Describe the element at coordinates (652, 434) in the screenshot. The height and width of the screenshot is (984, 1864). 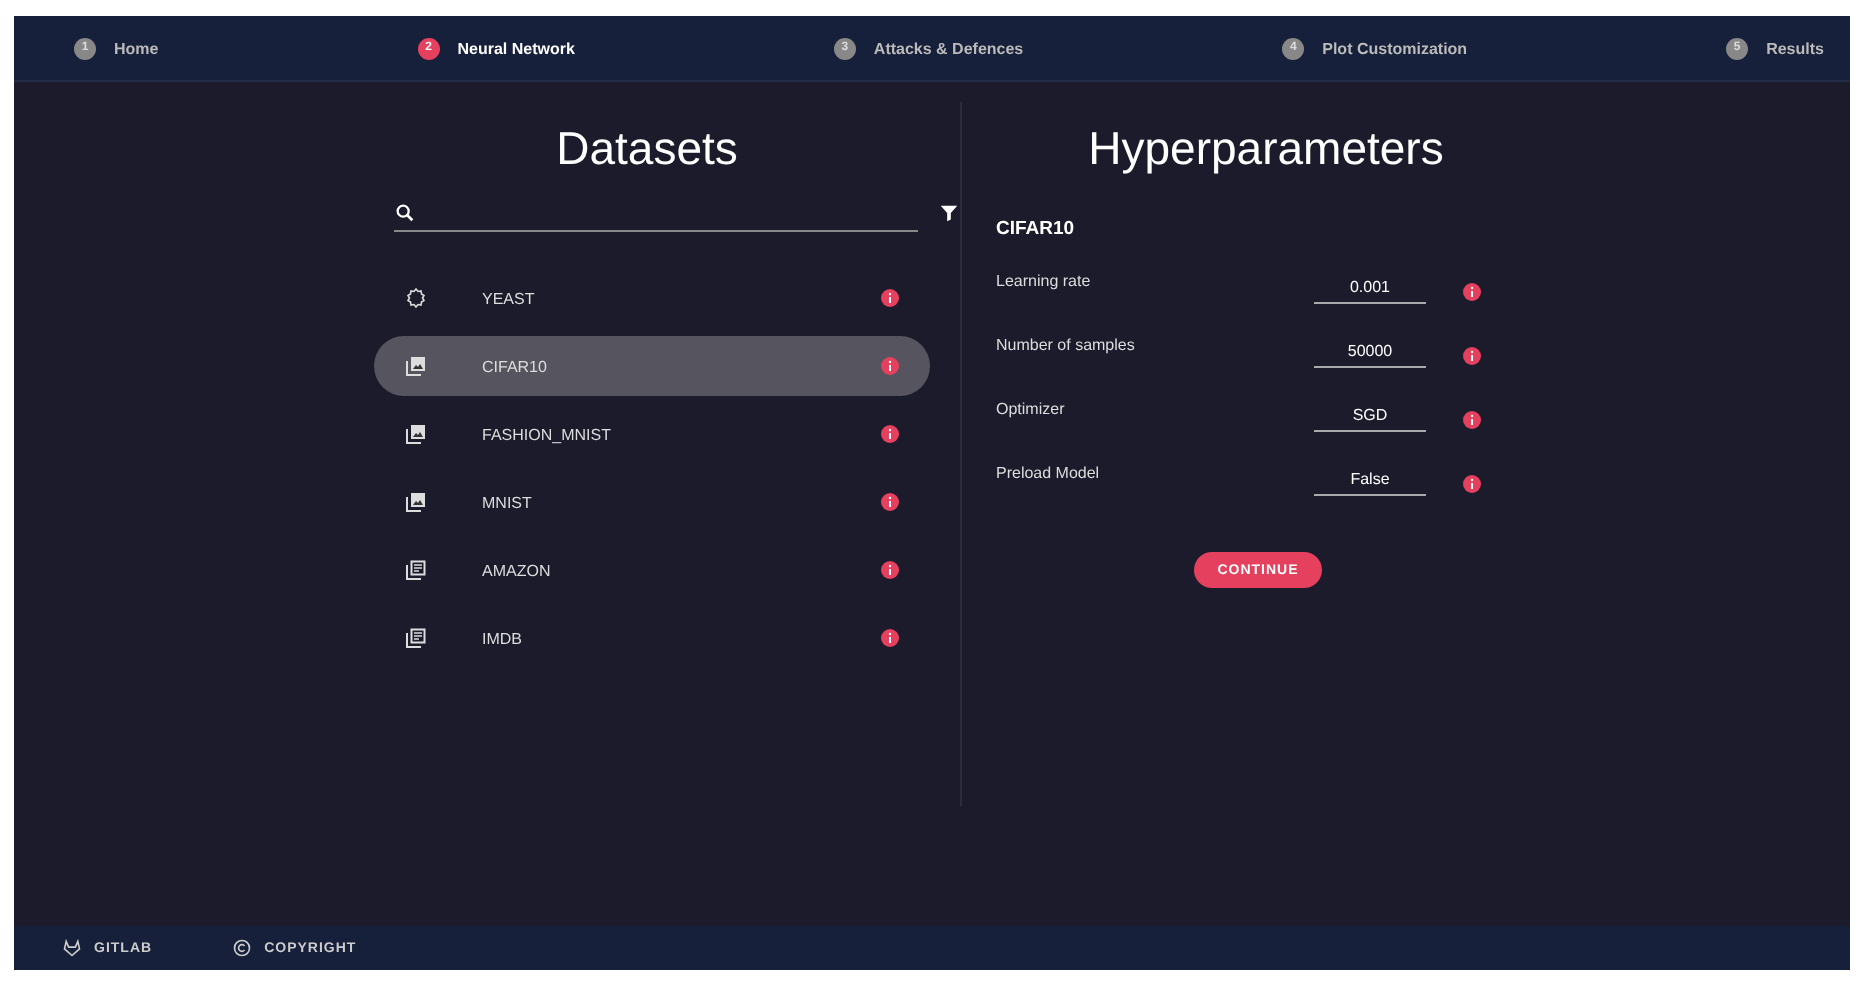
I see `dataset-item: FASHION_MNIST` at that location.